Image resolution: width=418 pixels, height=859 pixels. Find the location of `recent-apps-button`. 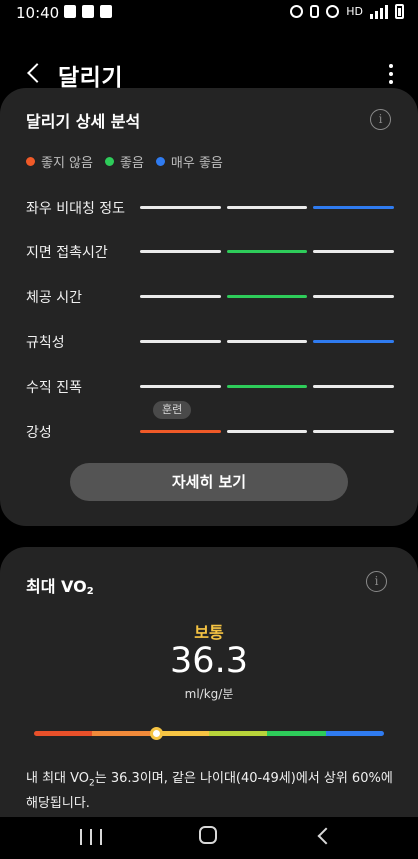

recent-apps-button is located at coordinates (91, 837).